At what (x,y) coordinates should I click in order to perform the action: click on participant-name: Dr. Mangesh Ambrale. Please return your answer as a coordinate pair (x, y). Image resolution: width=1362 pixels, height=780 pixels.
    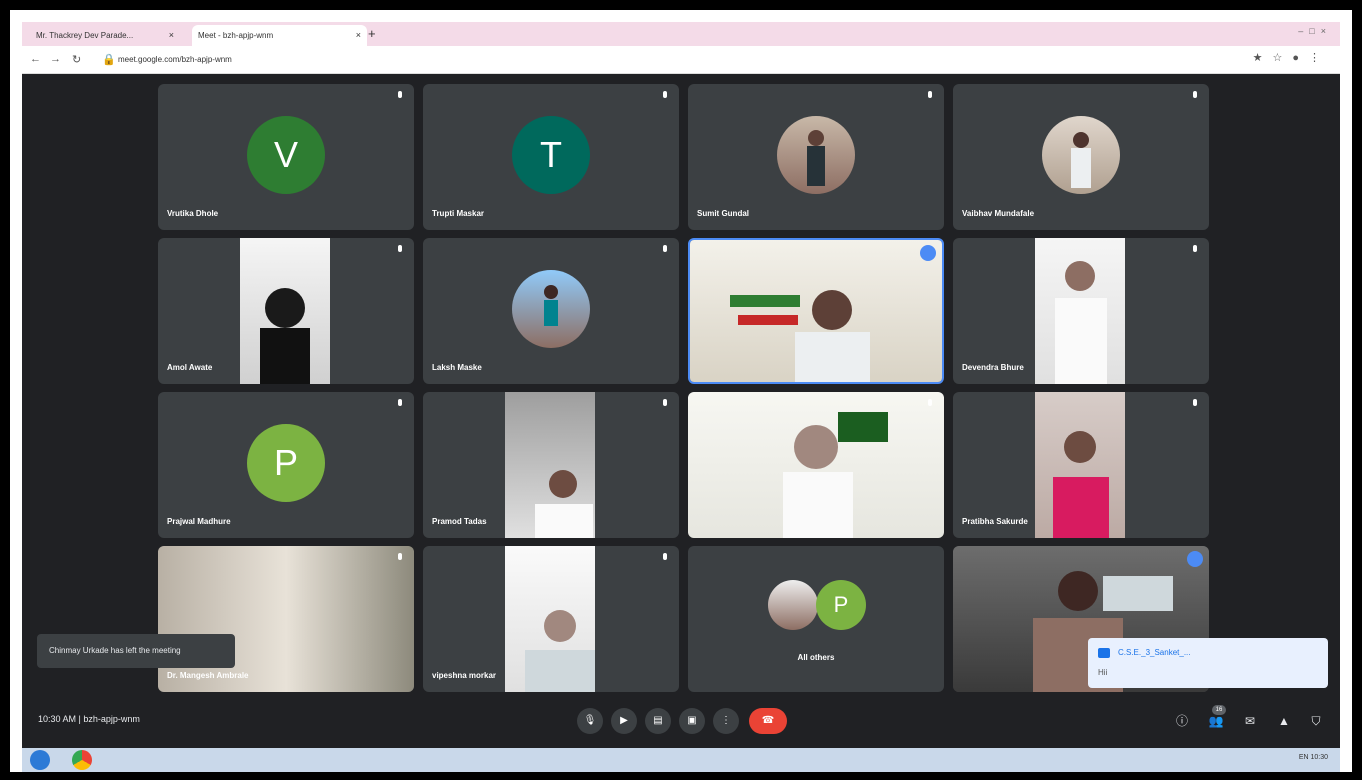
    Looking at the image, I should click on (208, 675).